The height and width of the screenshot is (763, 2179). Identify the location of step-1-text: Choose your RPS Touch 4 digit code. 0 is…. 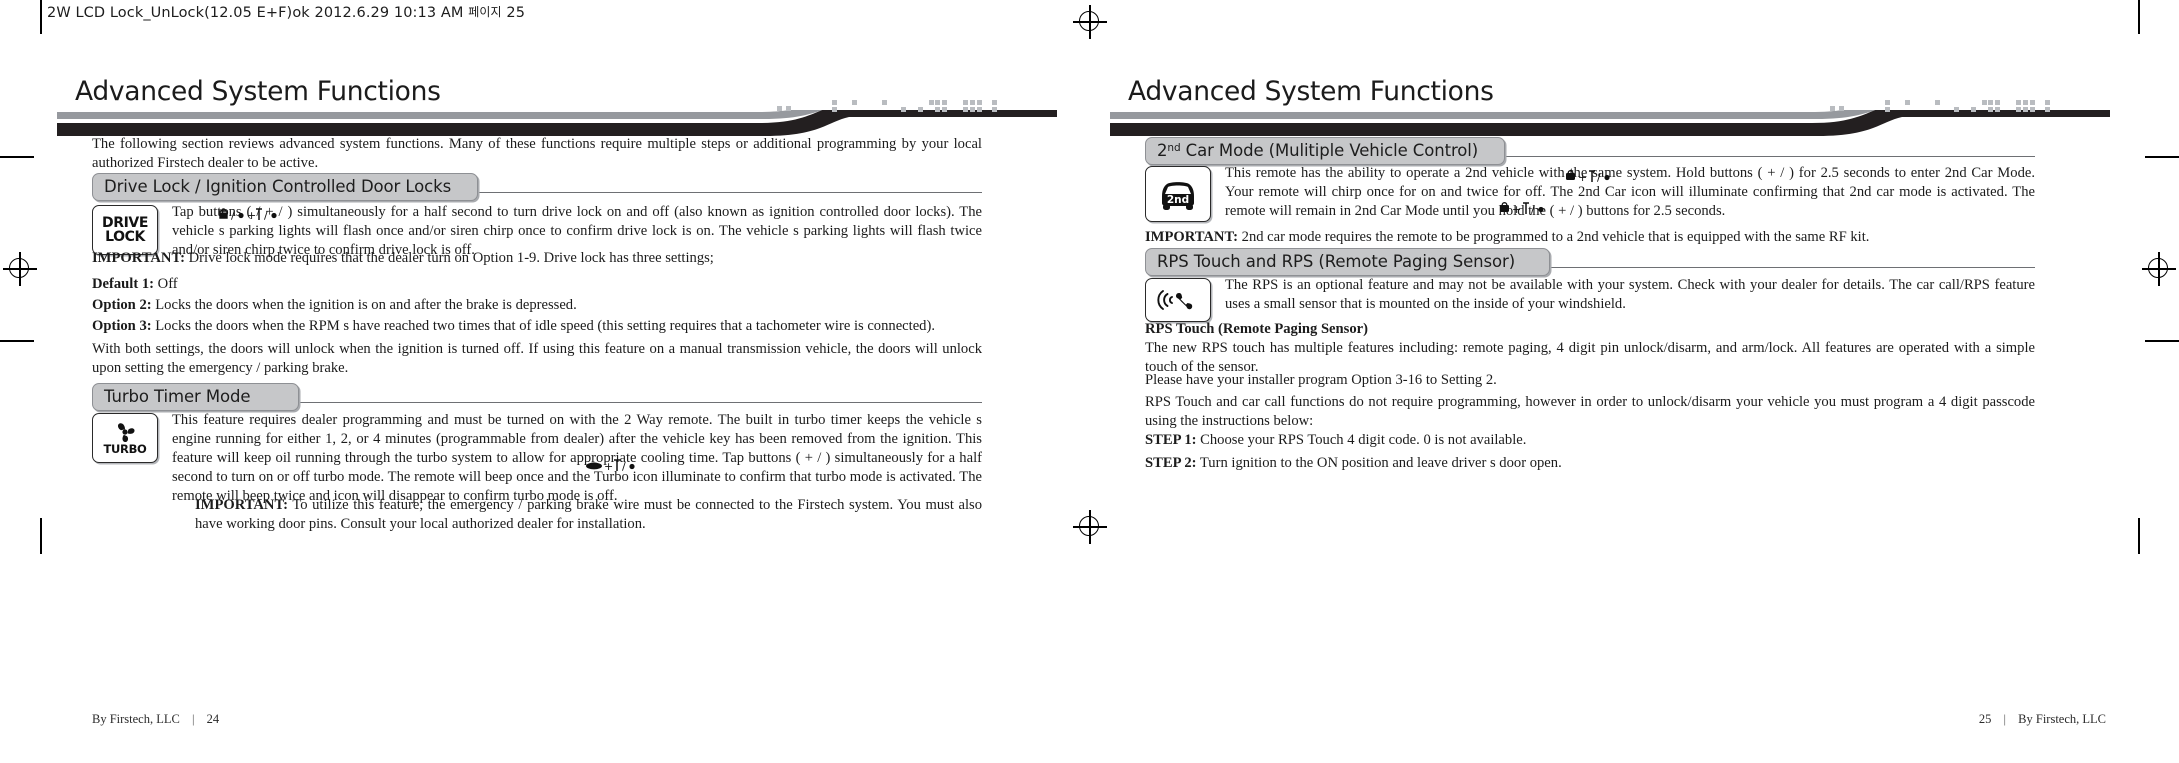
(1363, 440).